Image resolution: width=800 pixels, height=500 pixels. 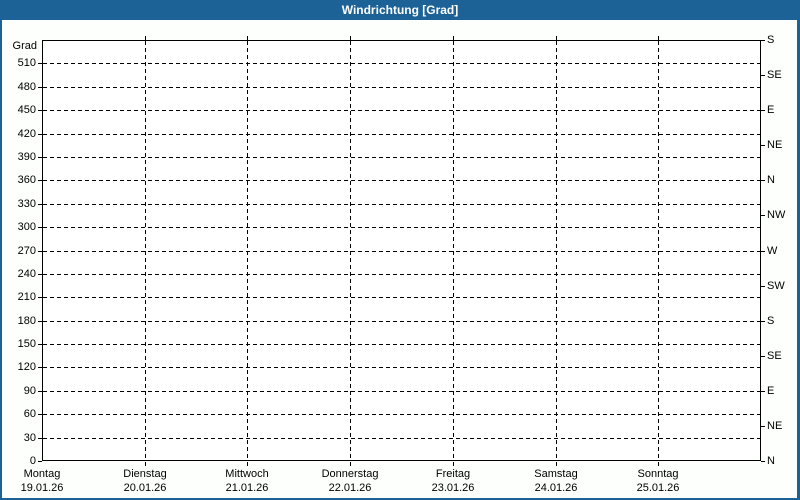 I want to click on compass-label: SE, so click(x=774, y=356).